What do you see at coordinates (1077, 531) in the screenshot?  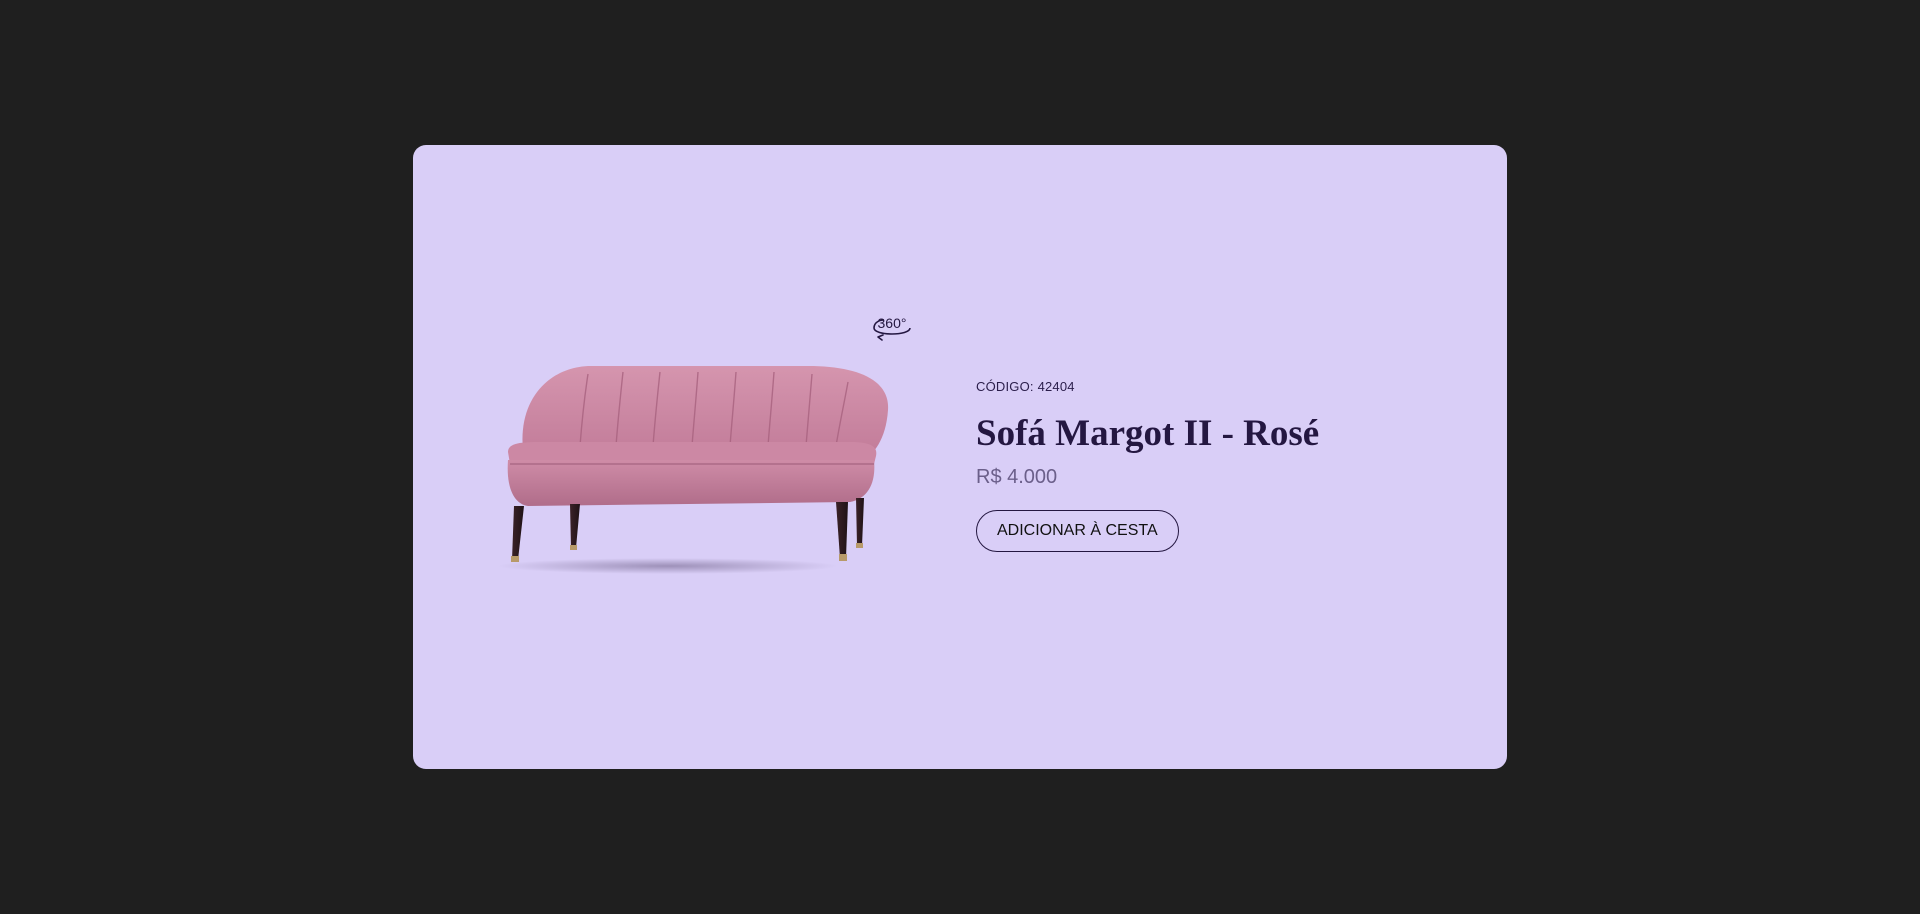 I see `add-to-cart-button: ADICIONAR À CESTA` at bounding box center [1077, 531].